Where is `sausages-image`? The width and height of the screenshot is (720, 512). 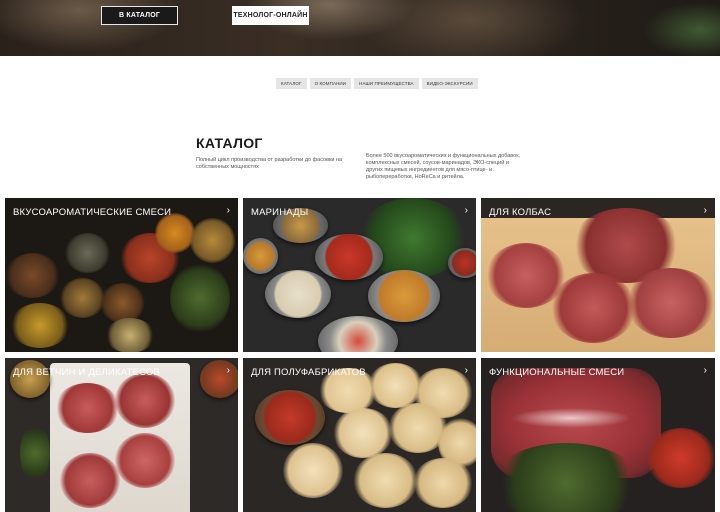 sausages-image is located at coordinates (598, 275).